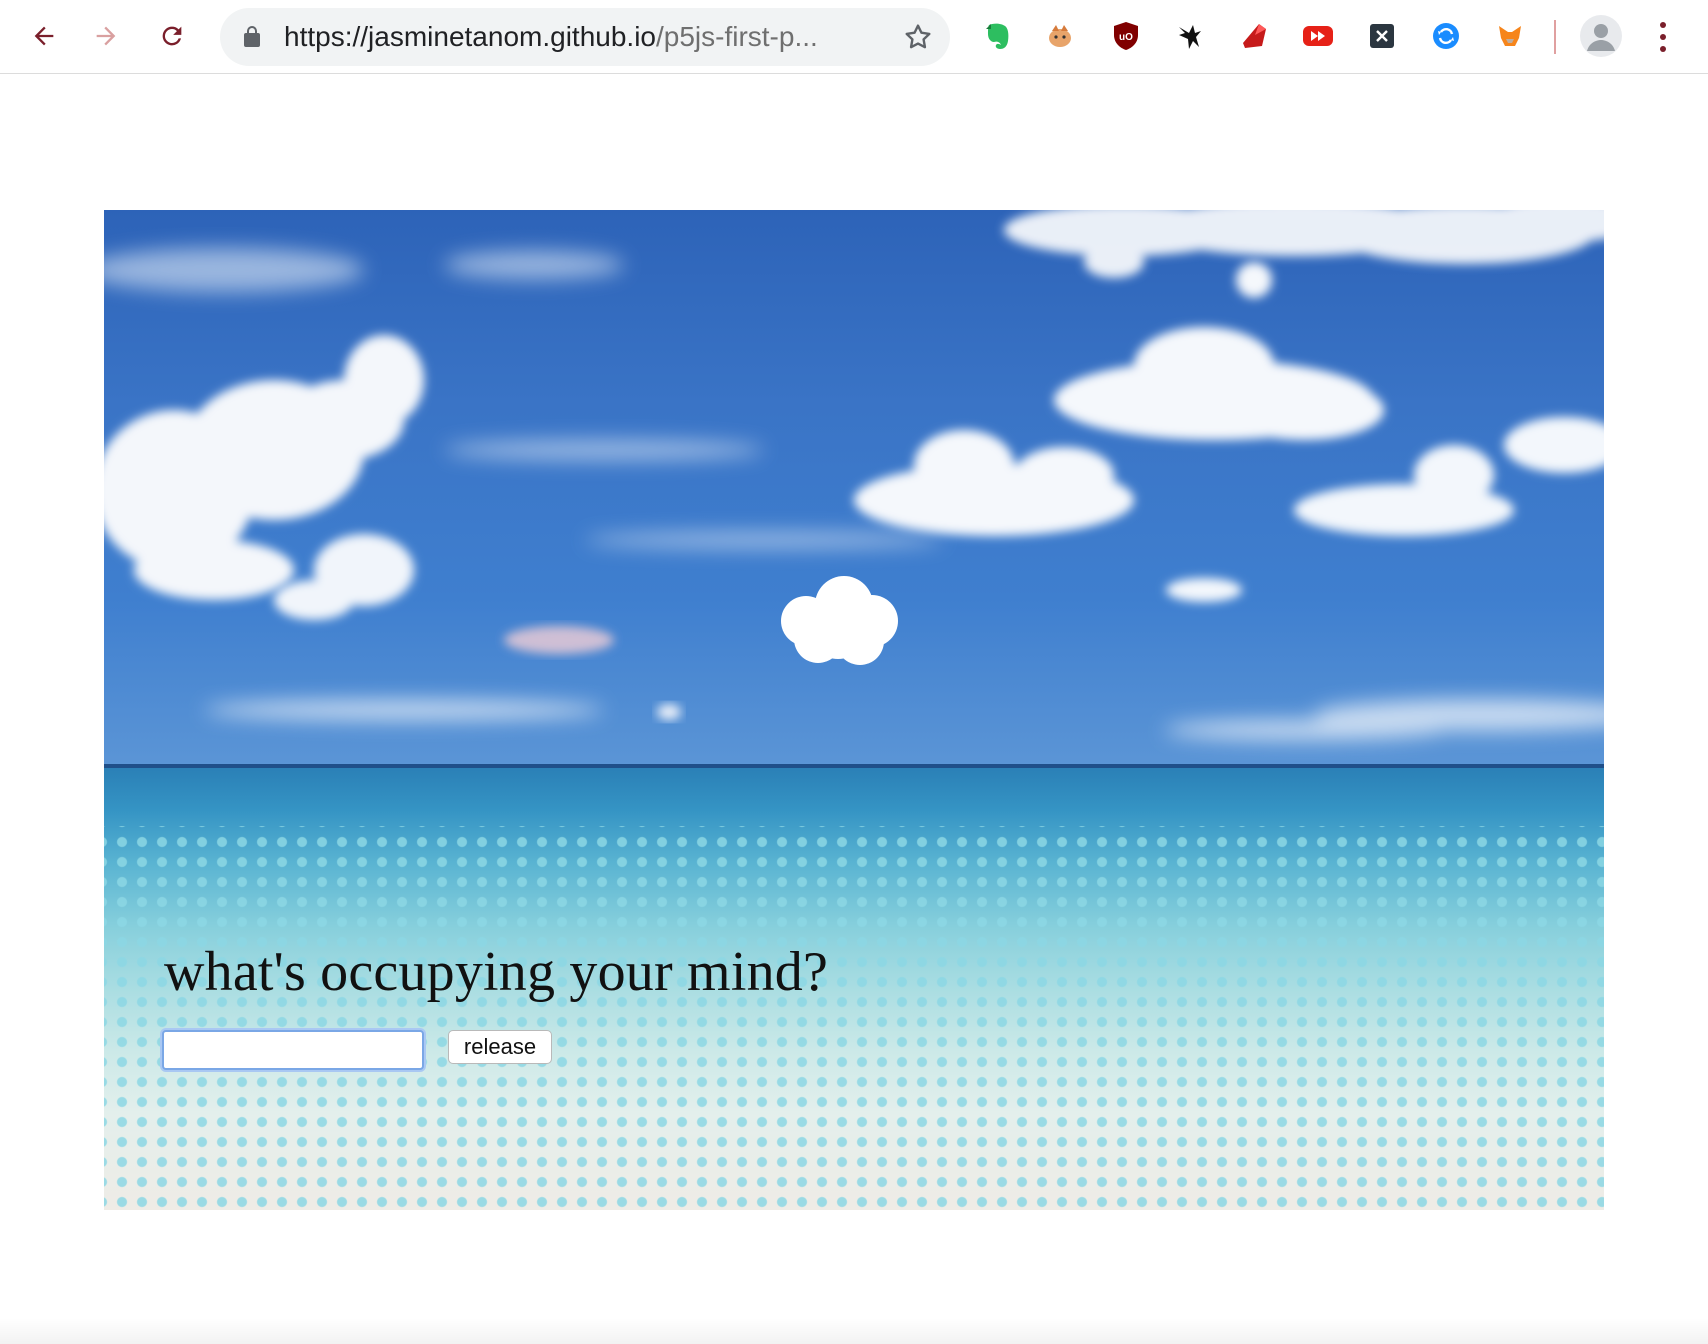  Describe the element at coordinates (1382, 36) in the screenshot. I see `x-extension-icon` at that location.